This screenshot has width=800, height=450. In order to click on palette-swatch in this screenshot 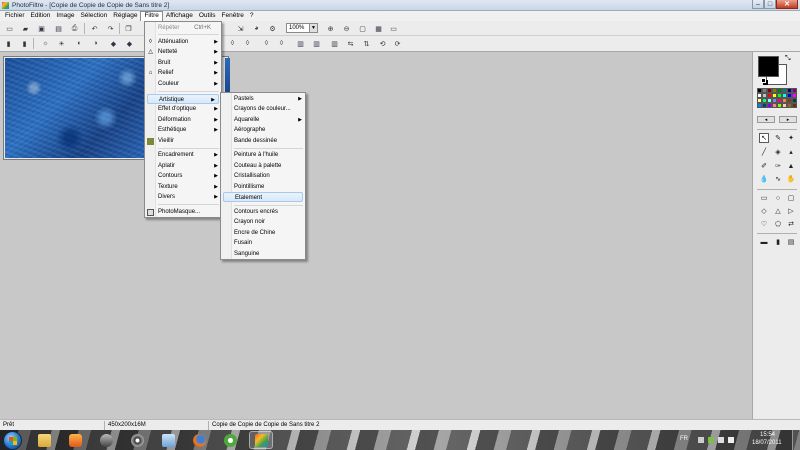, I will do `click(794, 105)`.